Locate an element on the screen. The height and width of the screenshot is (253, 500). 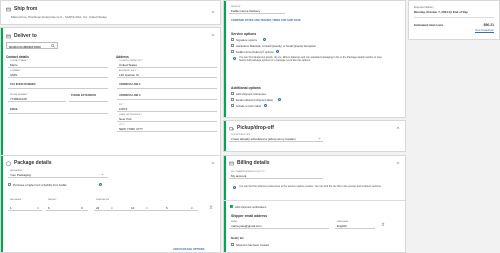
signature-options-checkbox is located at coordinates (232, 39).